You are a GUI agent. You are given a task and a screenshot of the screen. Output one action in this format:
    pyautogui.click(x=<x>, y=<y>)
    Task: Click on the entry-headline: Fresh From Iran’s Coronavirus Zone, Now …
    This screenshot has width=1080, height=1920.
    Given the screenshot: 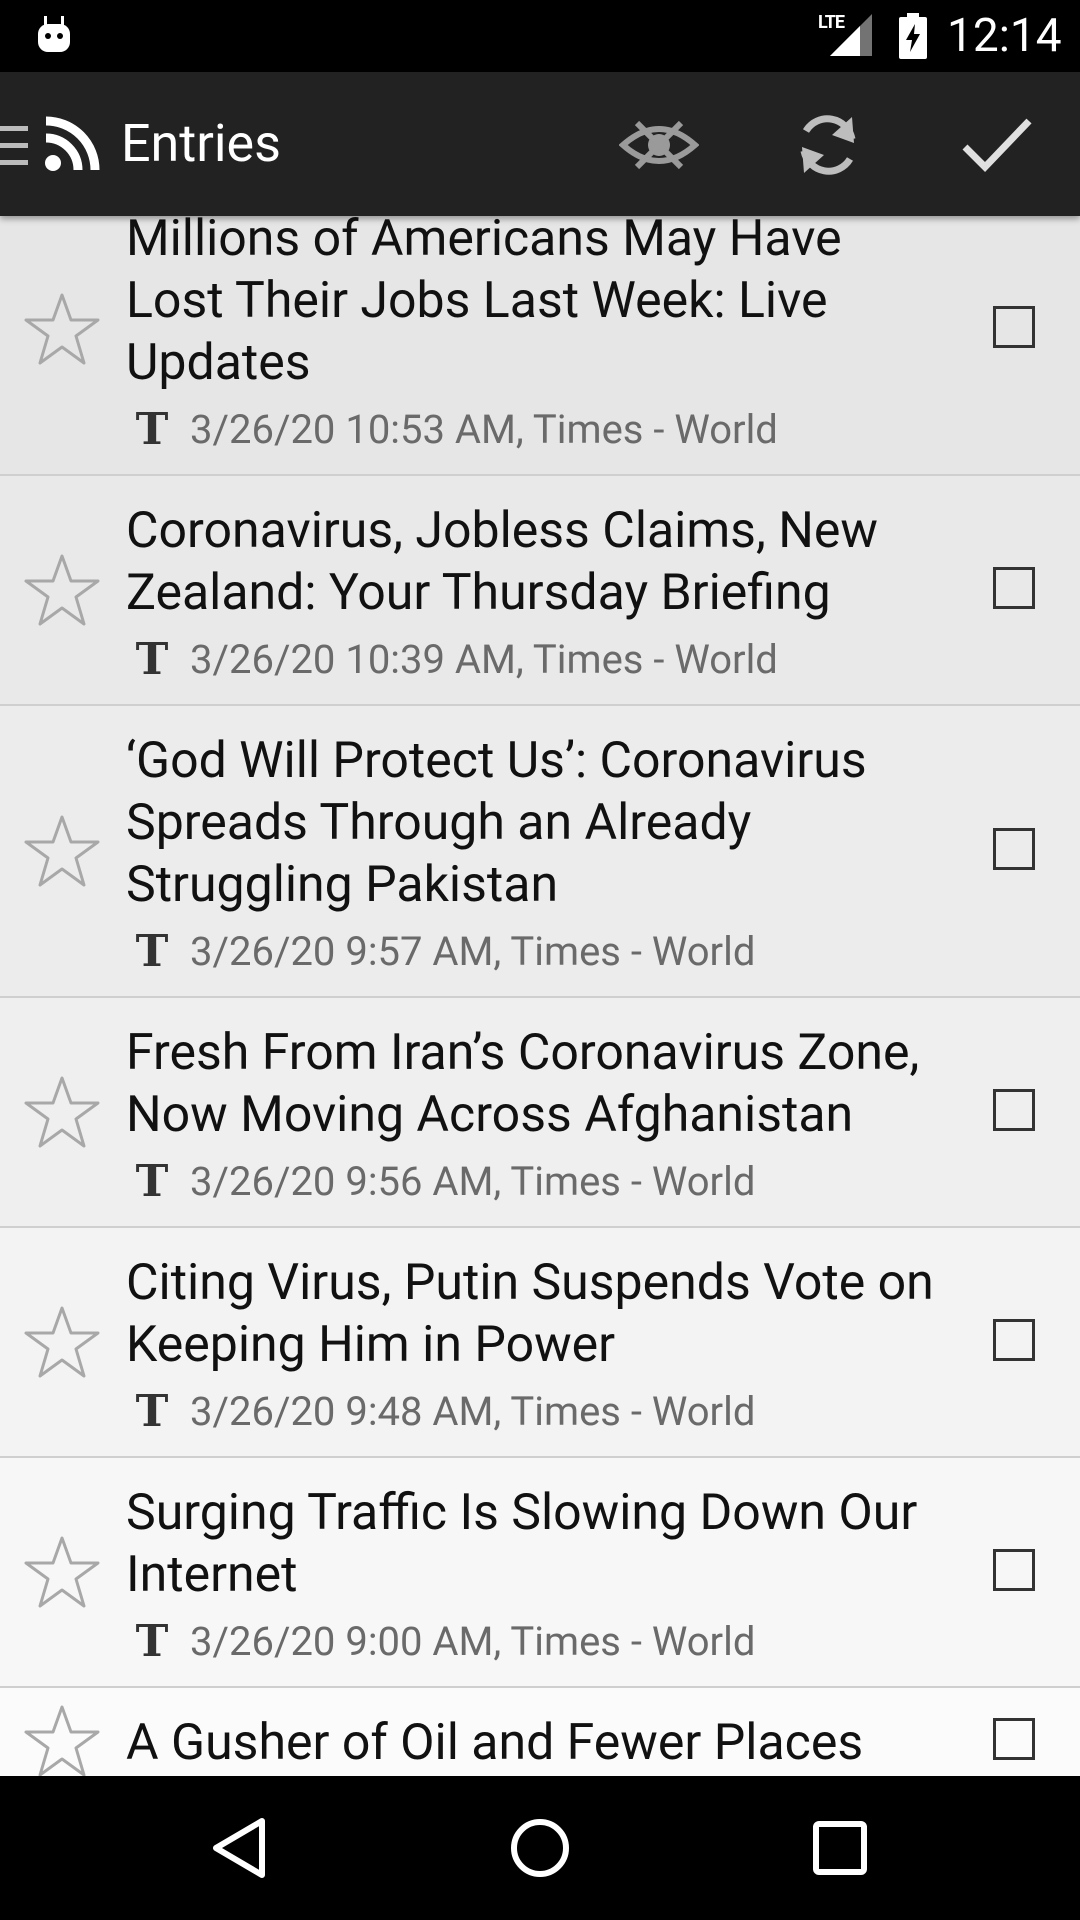 What is the action you would take?
    pyautogui.click(x=523, y=1084)
    